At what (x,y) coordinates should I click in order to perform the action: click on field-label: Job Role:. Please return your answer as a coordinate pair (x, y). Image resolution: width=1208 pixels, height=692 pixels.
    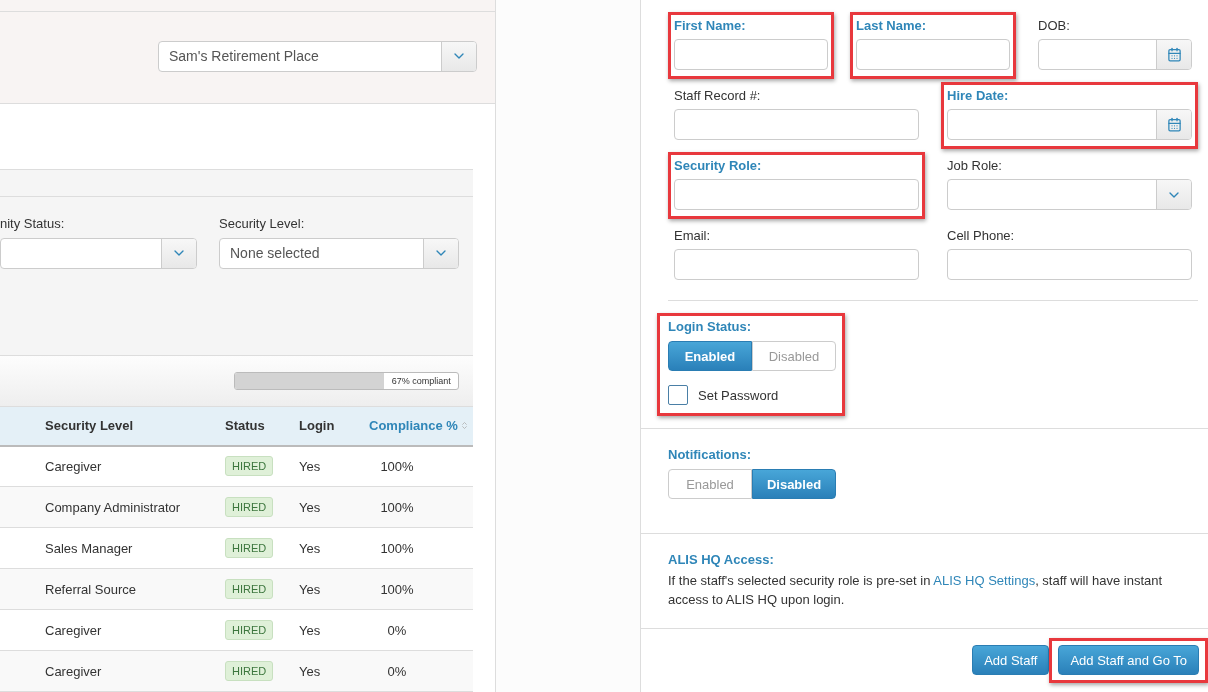
    Looking at the image, I should click on (975, 166).